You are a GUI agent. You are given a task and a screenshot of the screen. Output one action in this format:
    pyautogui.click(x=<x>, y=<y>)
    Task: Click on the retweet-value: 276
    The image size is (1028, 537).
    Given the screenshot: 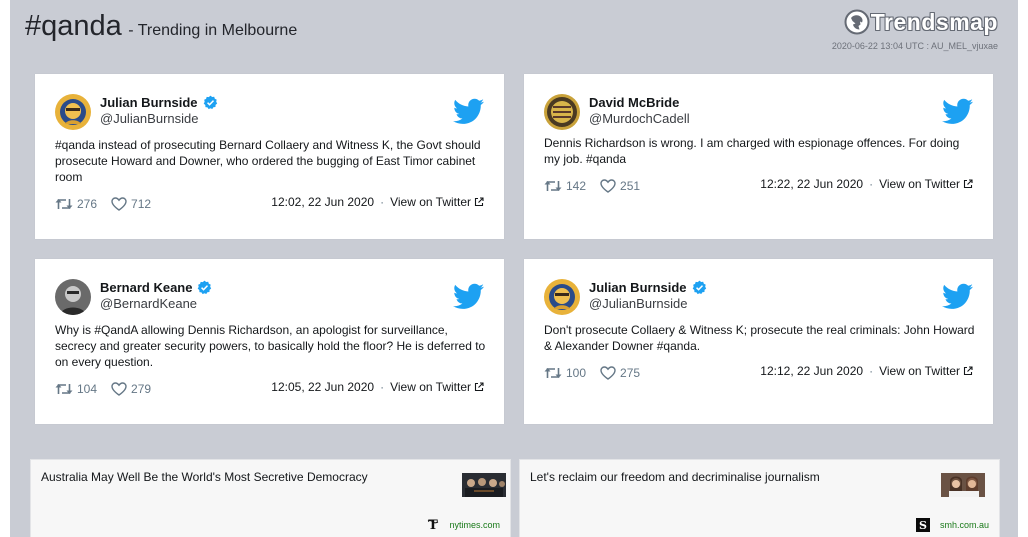 What is the action you would take?
    pyautogui.click(x=87, y=204)
    